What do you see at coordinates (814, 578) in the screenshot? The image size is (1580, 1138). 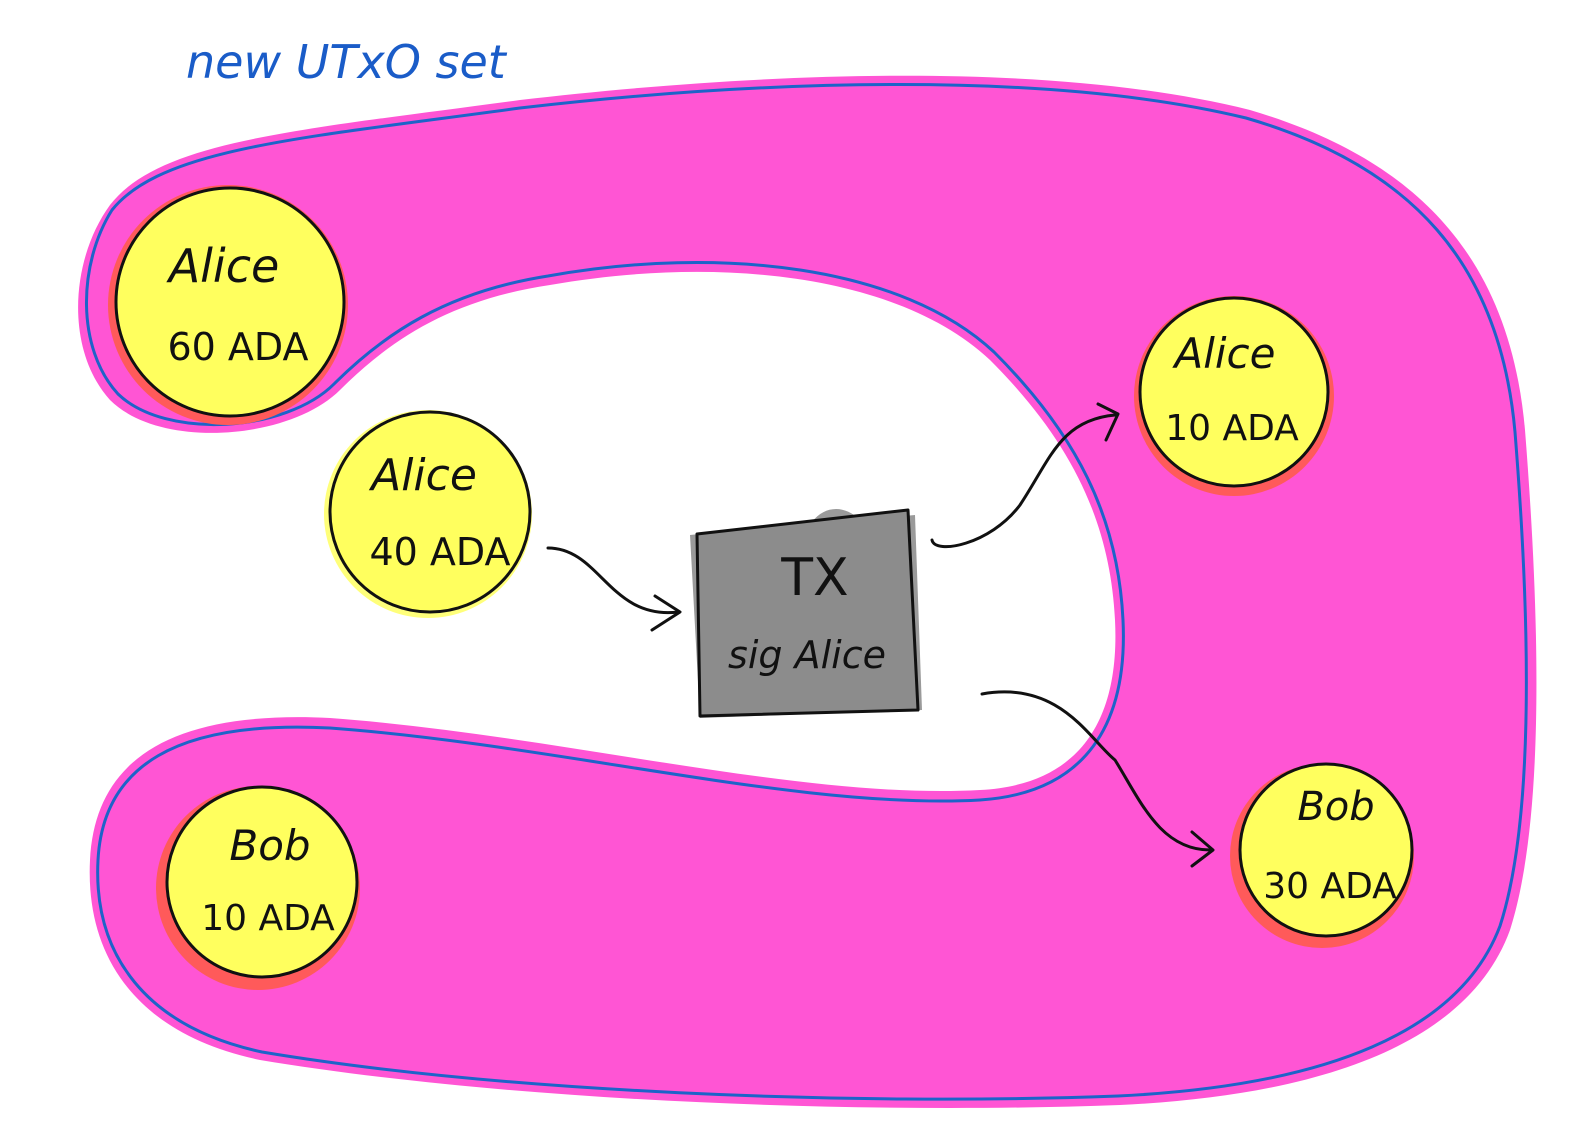 I see `tx-title: TX` at bounding box center [814, 578].